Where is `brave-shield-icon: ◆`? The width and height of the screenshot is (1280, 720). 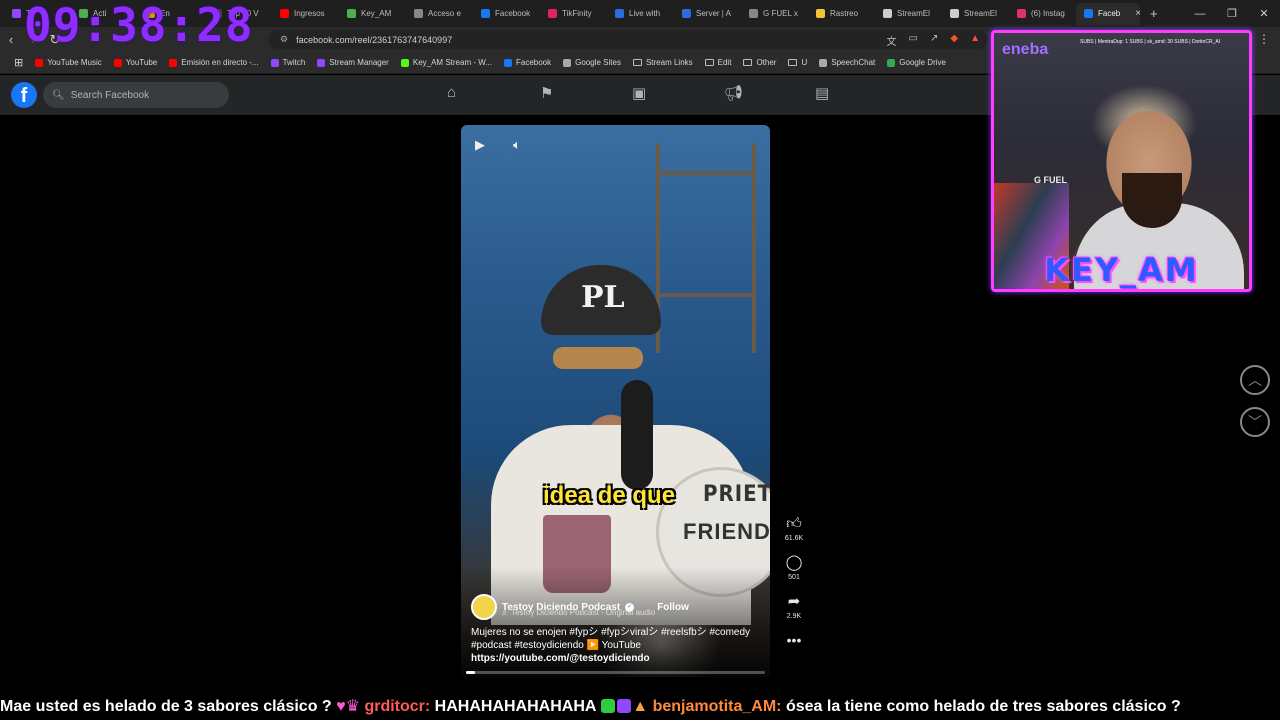 brave-shield-icon: ◆ is located at coordinates (954, 40).